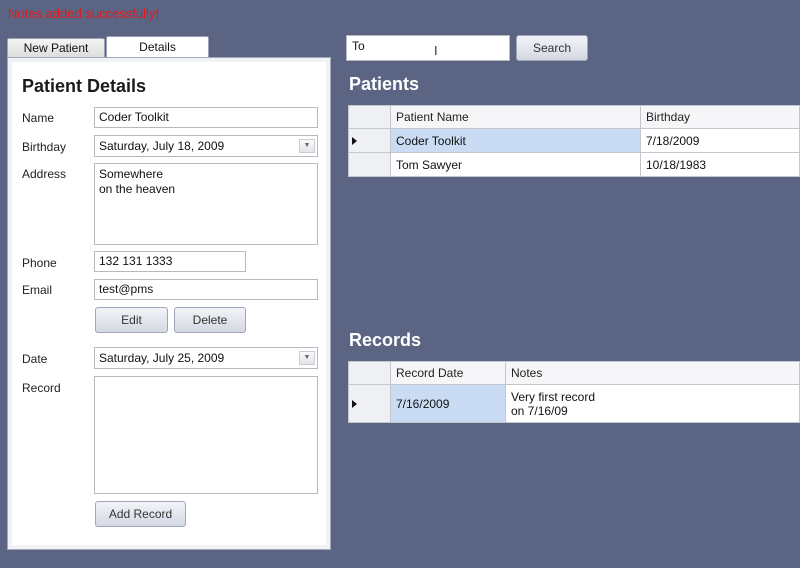 This screenshot has width=800, height=568. Describe the element at coordinates (131, 320) in the screenshot. I see `edit-button: Edit` at that location.